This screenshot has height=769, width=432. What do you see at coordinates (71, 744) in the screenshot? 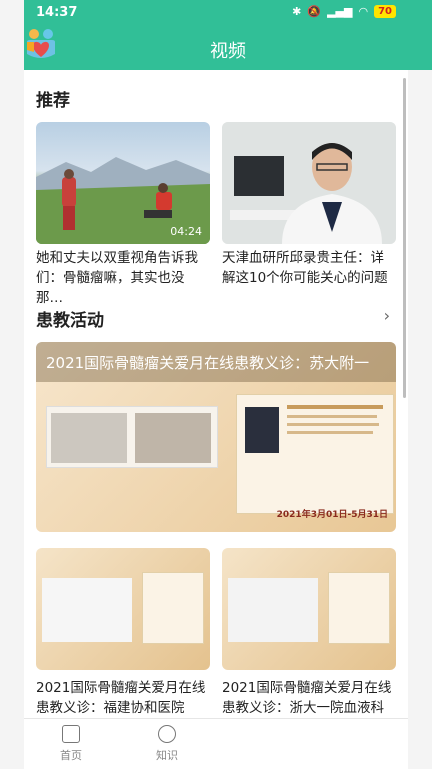
I see `nav-home: 首页` at bounding box center [71, 744].